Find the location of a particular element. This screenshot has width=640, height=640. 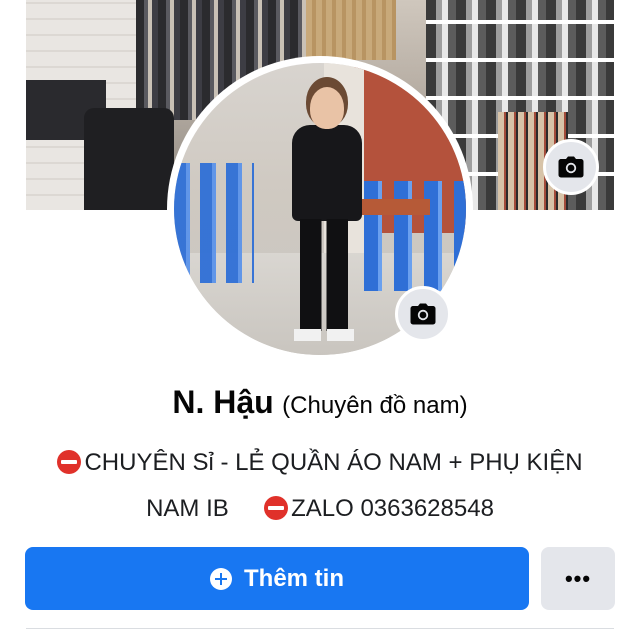

cover-camera-button is located at coordinates (571, 167).